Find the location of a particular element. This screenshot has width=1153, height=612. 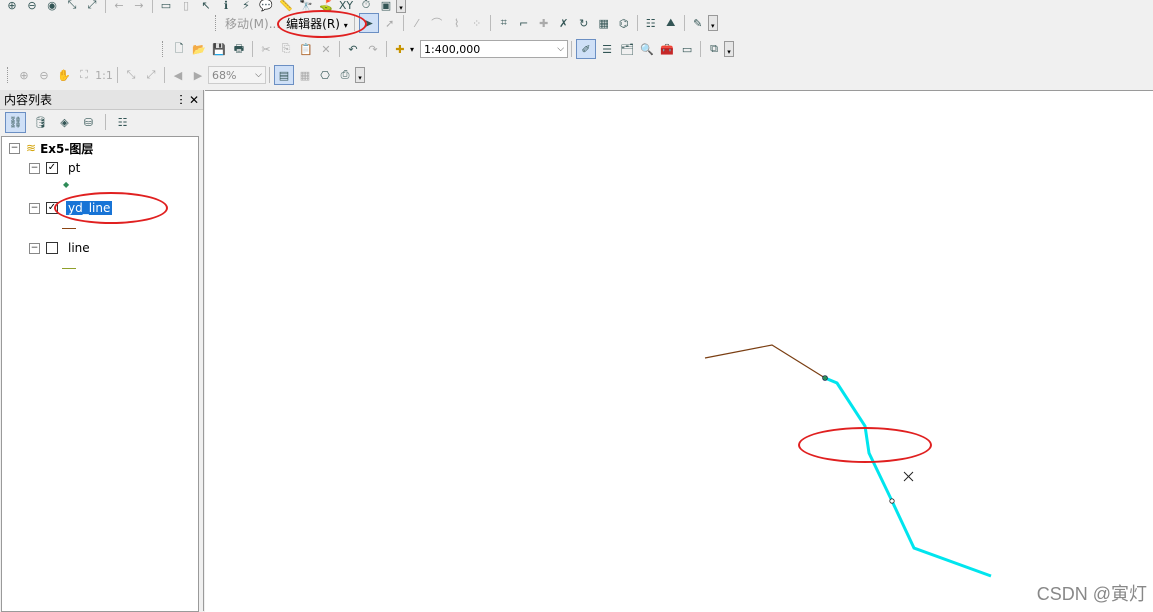

fixed-zoom-in-layout-icon: ⤡ is located at coordinates (131, 75).